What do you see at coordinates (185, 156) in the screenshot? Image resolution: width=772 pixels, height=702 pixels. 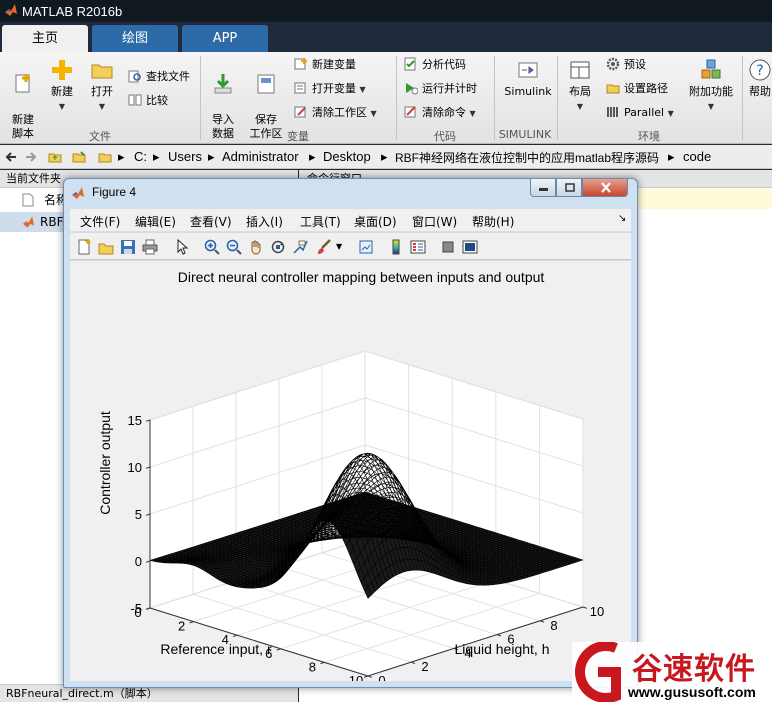 I see `breadcrumb-users: Users` at bounding box center [185, 156].